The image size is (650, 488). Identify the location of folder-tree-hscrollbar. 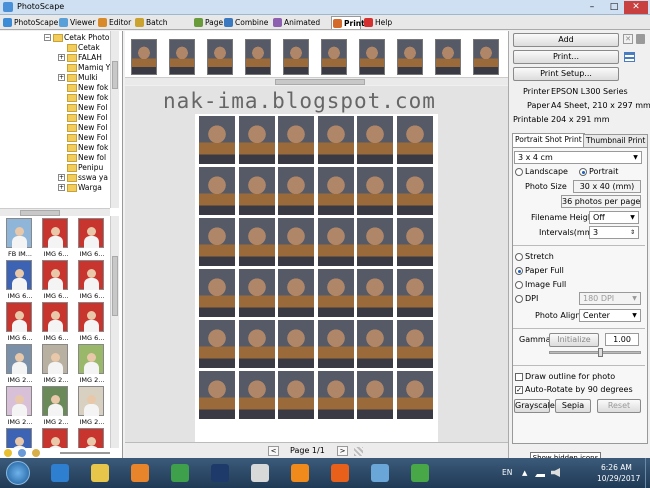
(55, 212).